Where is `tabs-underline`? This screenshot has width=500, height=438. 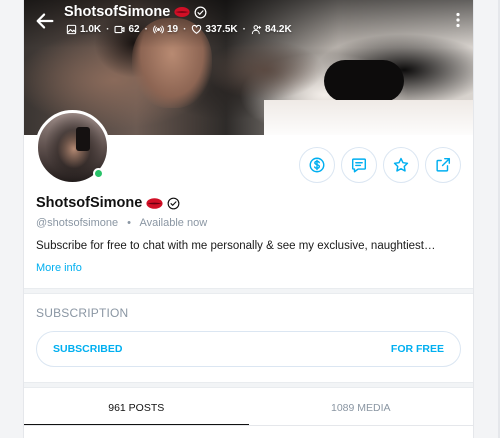
tabs-underline is located at coordinates (248, 425).